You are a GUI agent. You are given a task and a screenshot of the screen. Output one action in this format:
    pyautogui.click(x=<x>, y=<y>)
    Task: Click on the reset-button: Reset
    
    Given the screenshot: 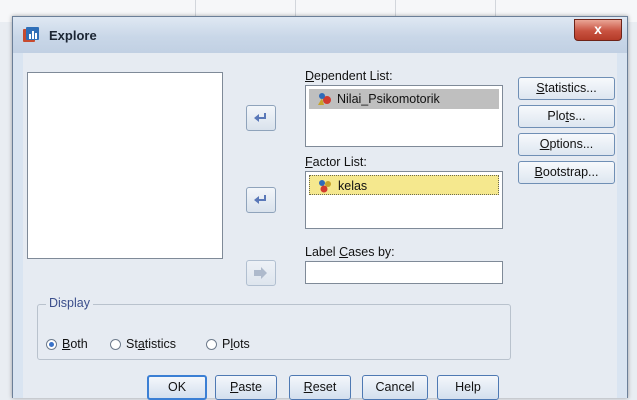 What is the action you would take?
    pyautogui.click(x=320, y=387)
    